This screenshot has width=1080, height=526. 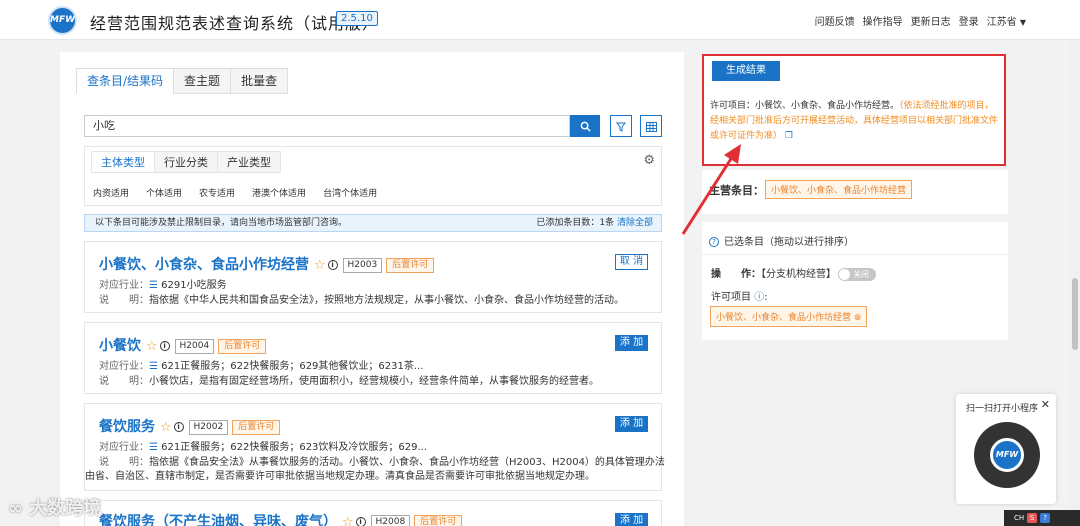 I want to click on cancel-button: 取 消, so click(x=631, y=262).